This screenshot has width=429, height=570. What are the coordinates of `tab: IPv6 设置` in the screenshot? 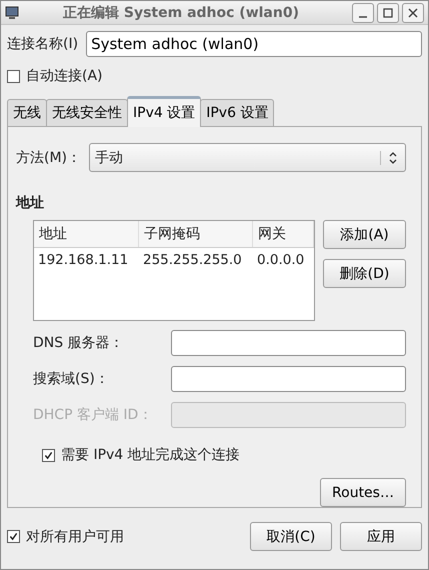 It's located at (237, 112).